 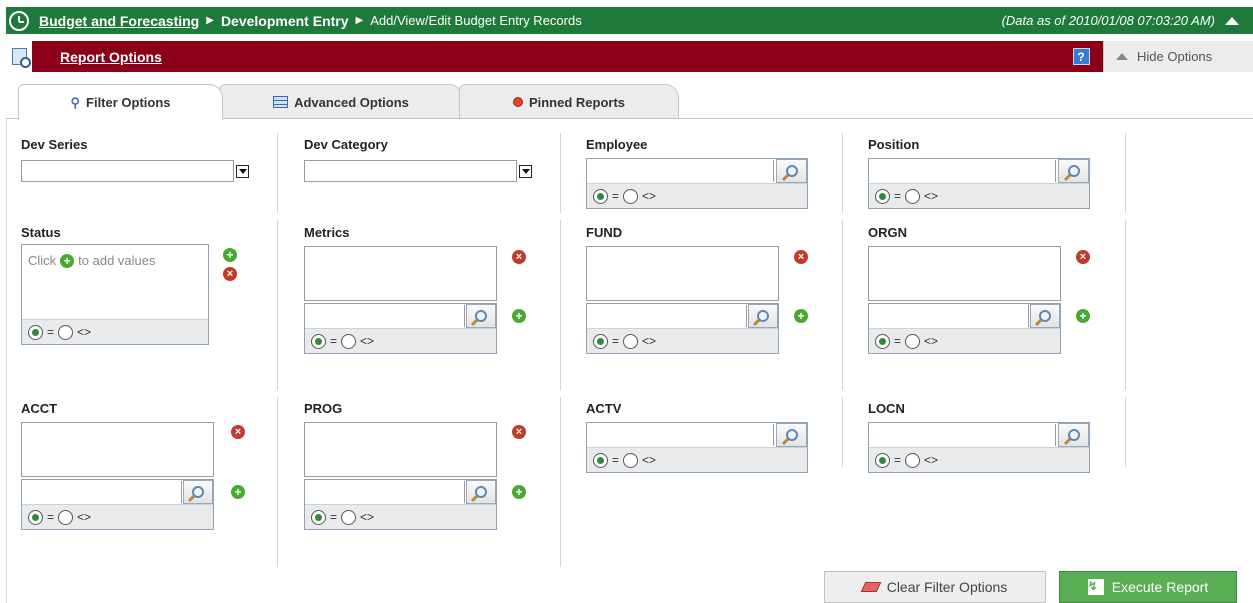 What do you see at coordinates (1073, 435) in the screenshot?
I see `locn-lookup-button` at bounding box center [1073, 435].